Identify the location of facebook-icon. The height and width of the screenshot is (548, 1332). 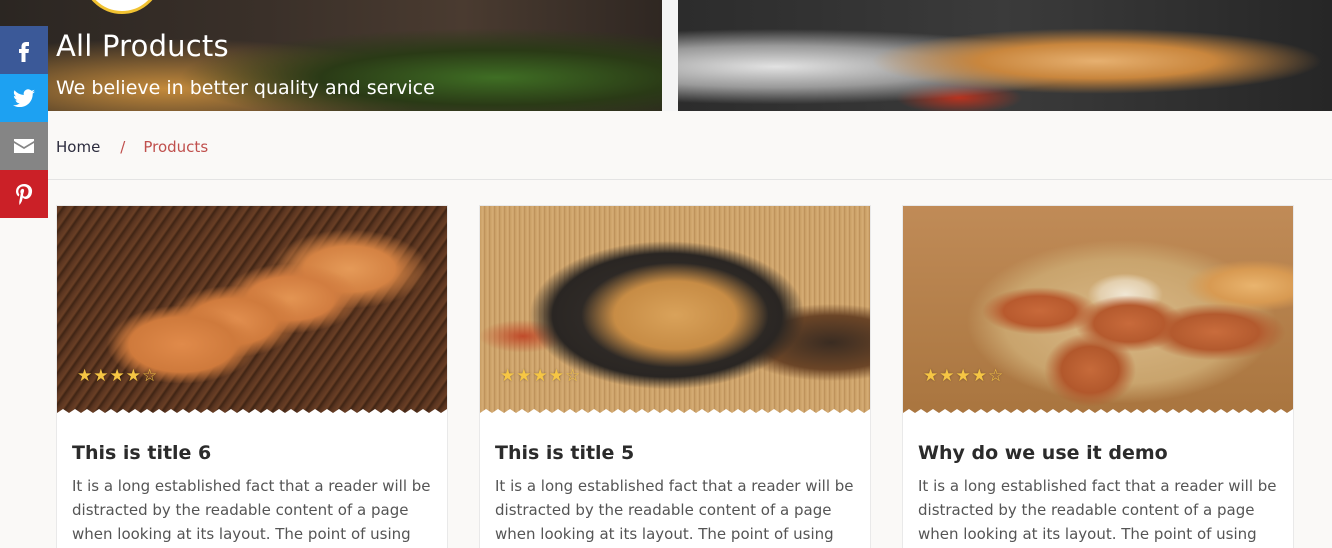
(24, 52).